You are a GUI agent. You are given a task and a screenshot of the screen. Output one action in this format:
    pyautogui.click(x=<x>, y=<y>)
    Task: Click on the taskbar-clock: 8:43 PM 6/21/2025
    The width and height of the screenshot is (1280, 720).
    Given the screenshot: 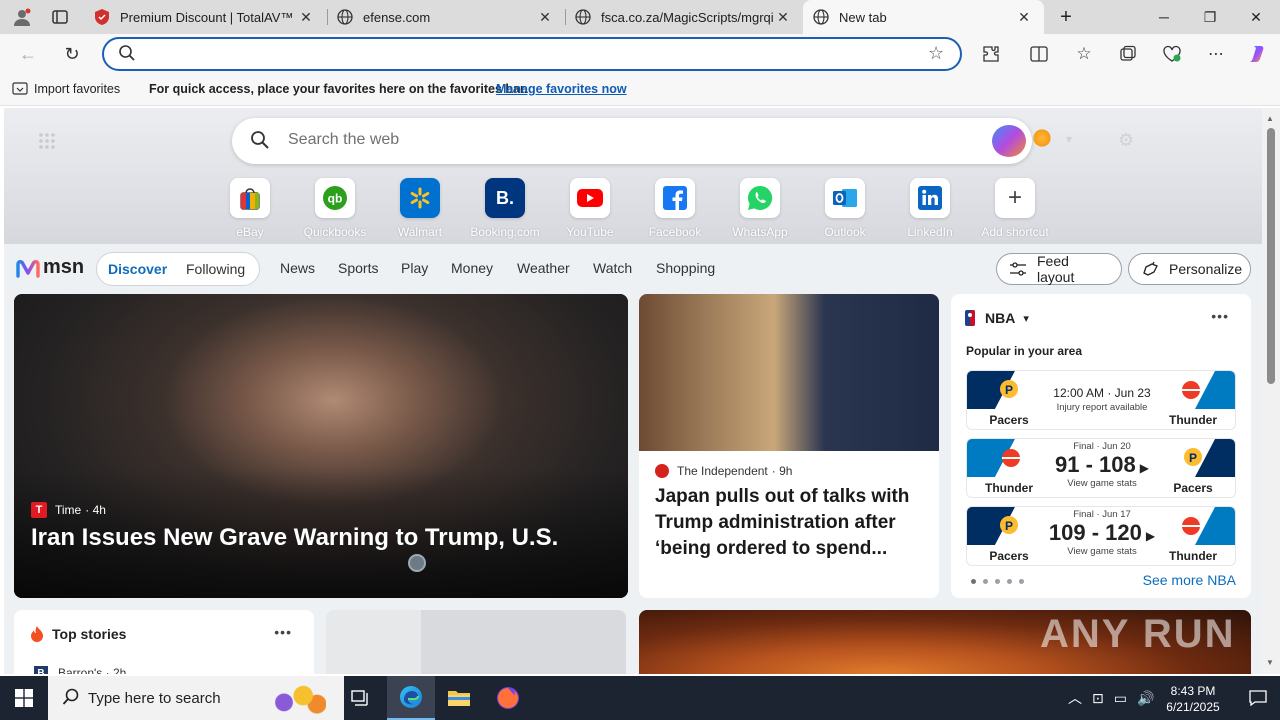 What is the action you would take?
    pyautogui.click(x=1193, y=699)
    